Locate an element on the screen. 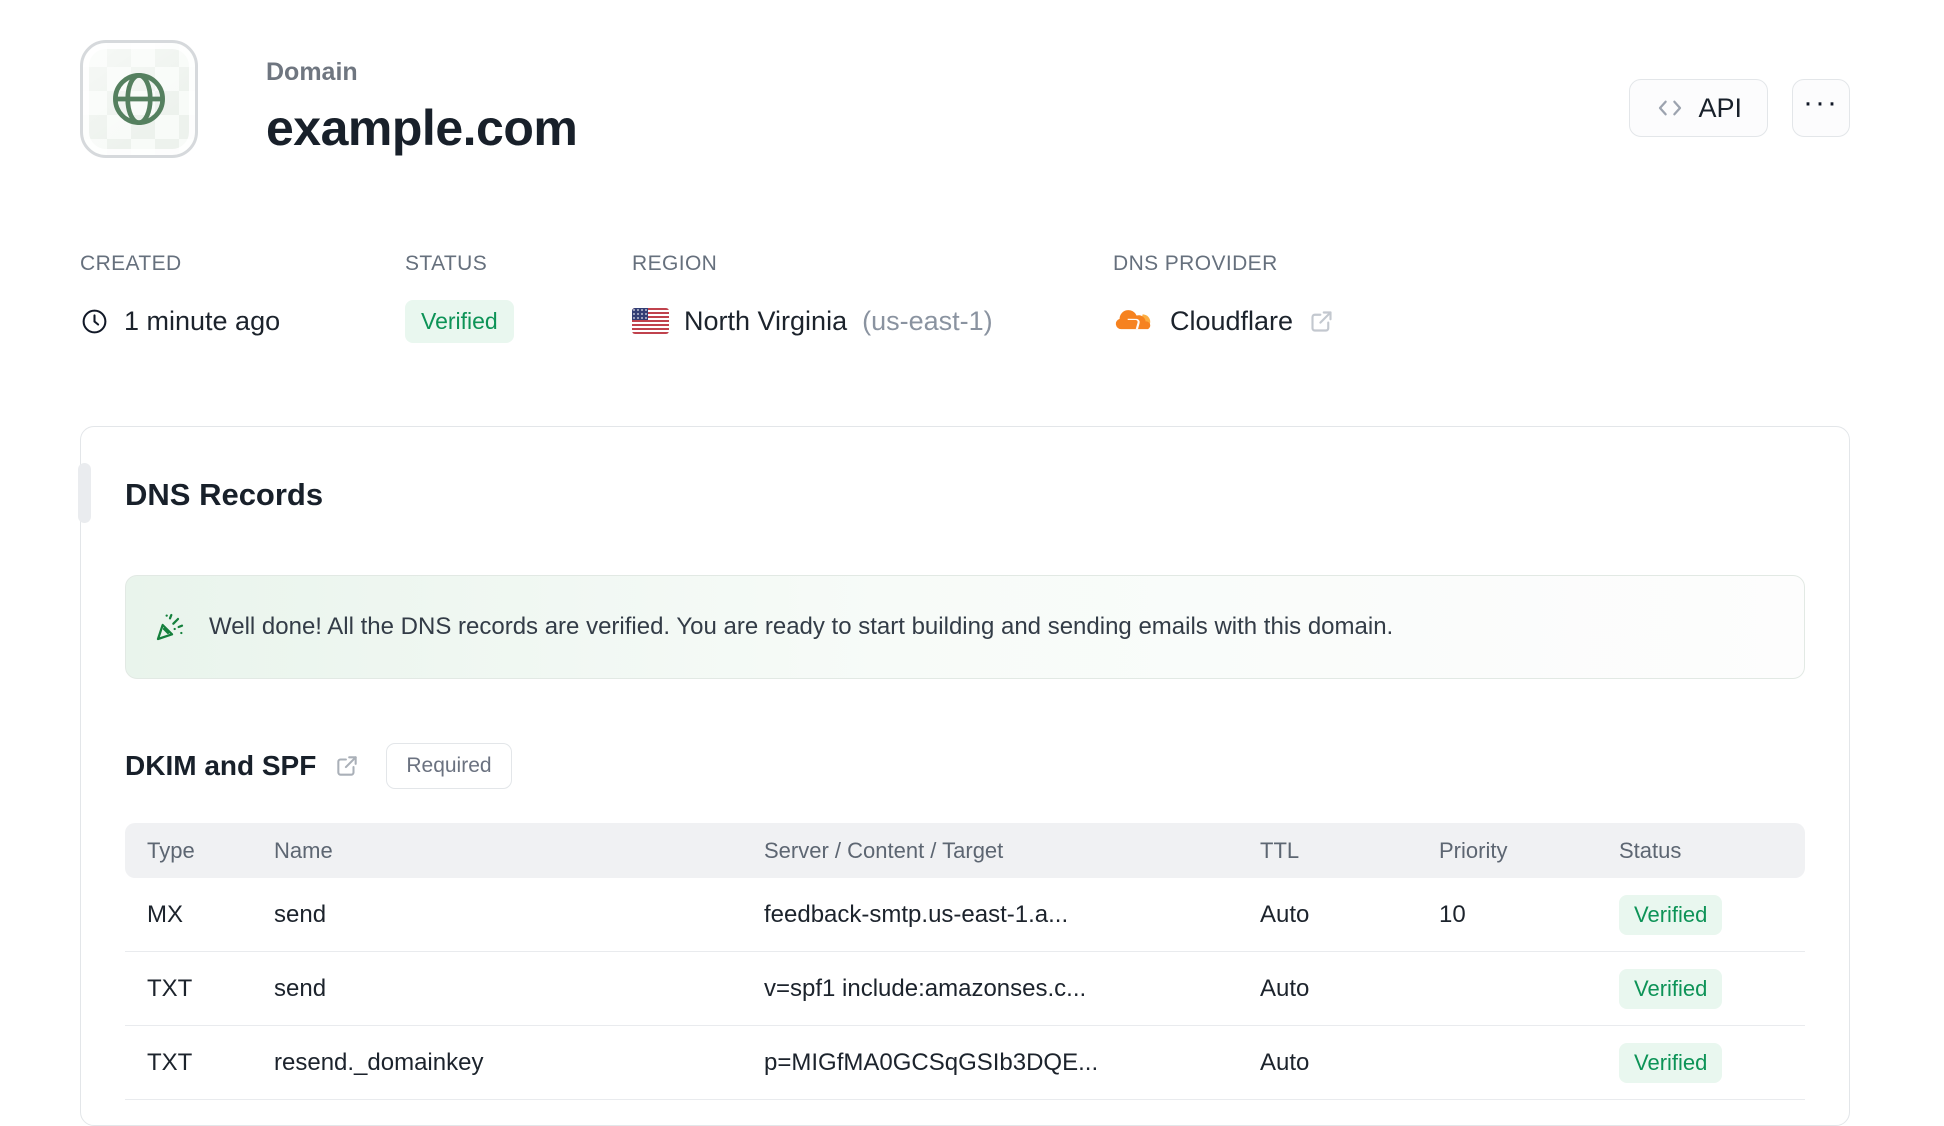  api-button: API is located at coordinates (1698, 108).